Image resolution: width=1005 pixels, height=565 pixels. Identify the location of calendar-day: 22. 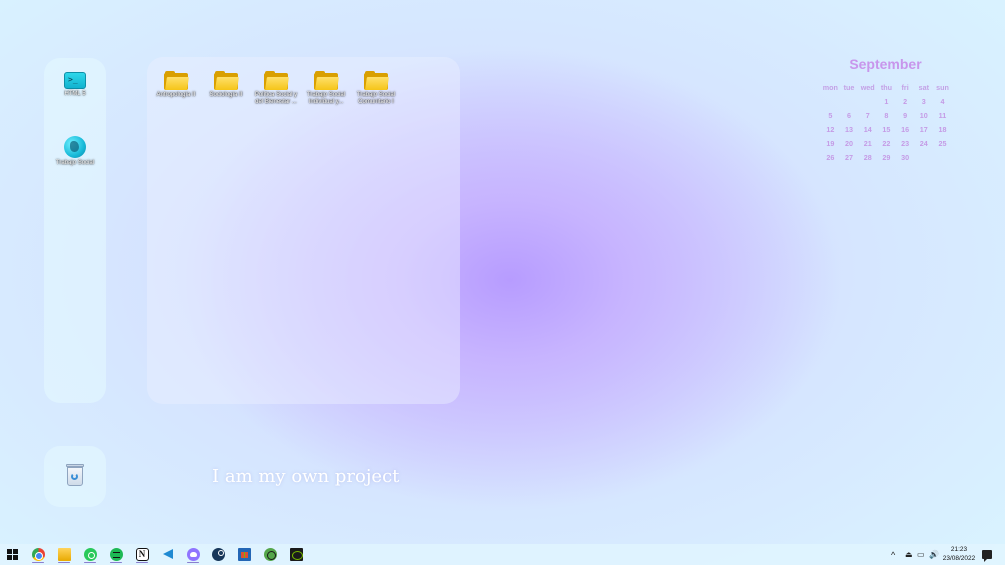
(886, 143).